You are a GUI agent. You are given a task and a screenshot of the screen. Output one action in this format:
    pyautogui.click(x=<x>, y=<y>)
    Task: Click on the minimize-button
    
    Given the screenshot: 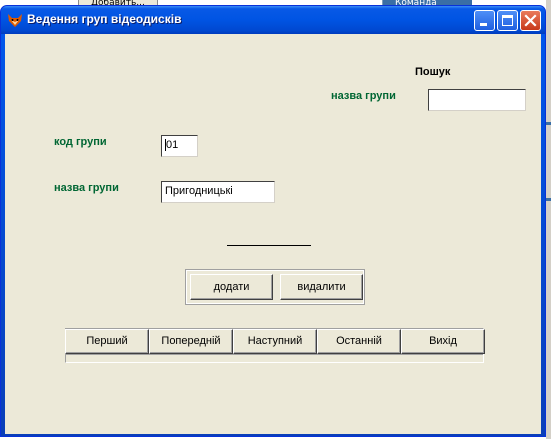 What is the action you would take?
    pyautogui.click(x=484, y=20)
    